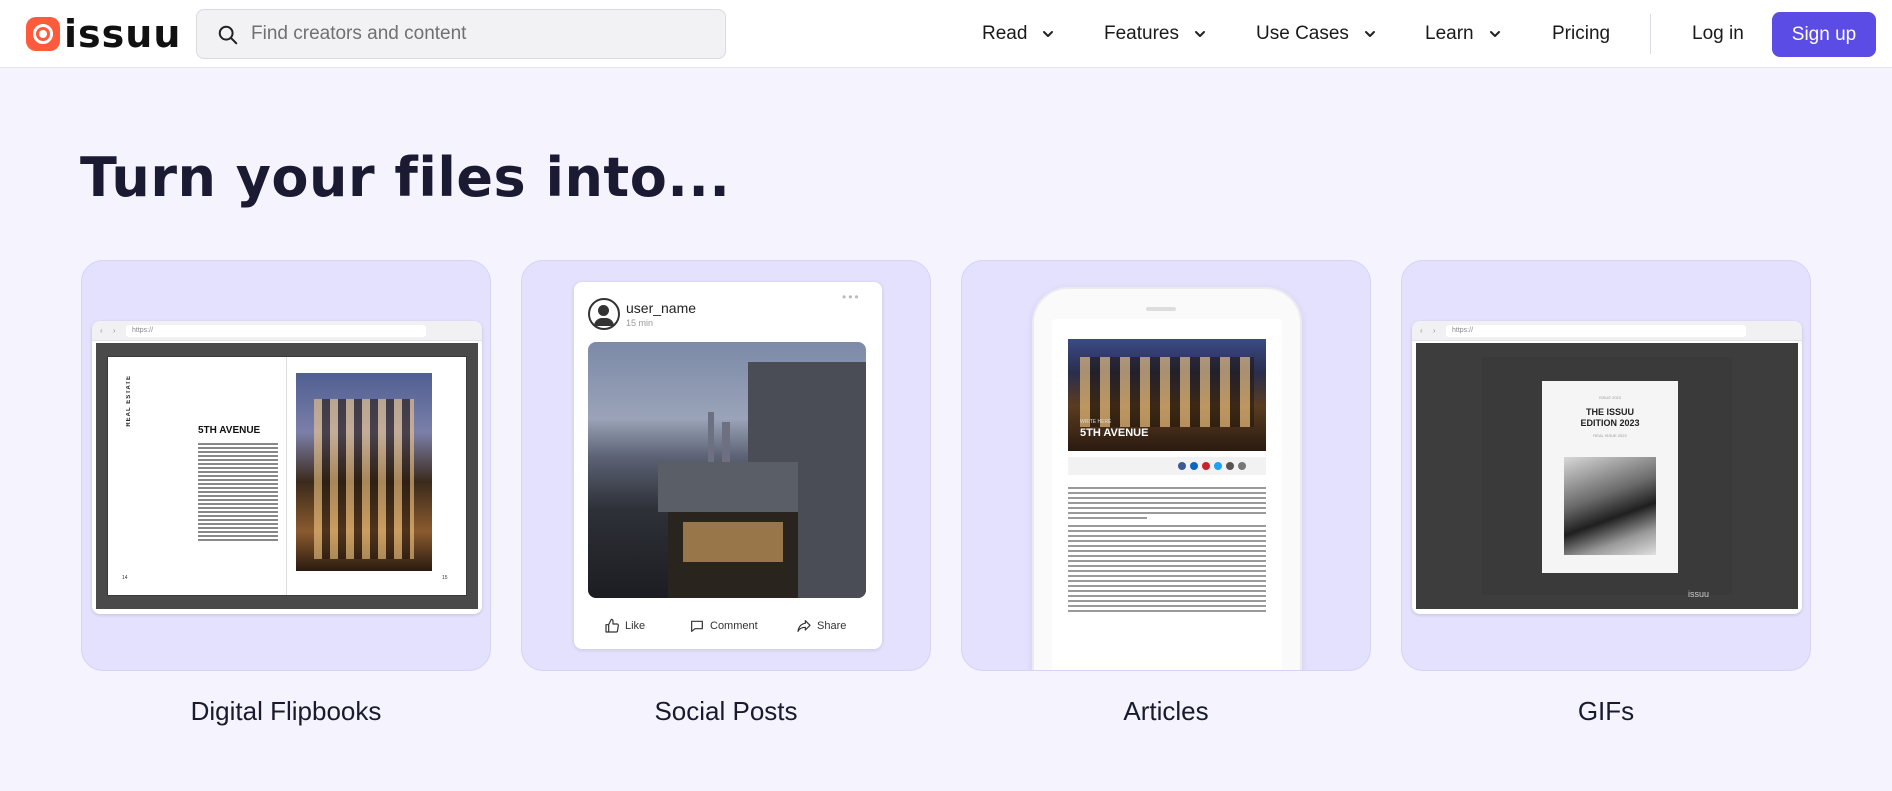 This screenshot has width=1892, height=791. Describe the element at coordinates (804, 626) in the screenshot. I see `share-icon` at that location.